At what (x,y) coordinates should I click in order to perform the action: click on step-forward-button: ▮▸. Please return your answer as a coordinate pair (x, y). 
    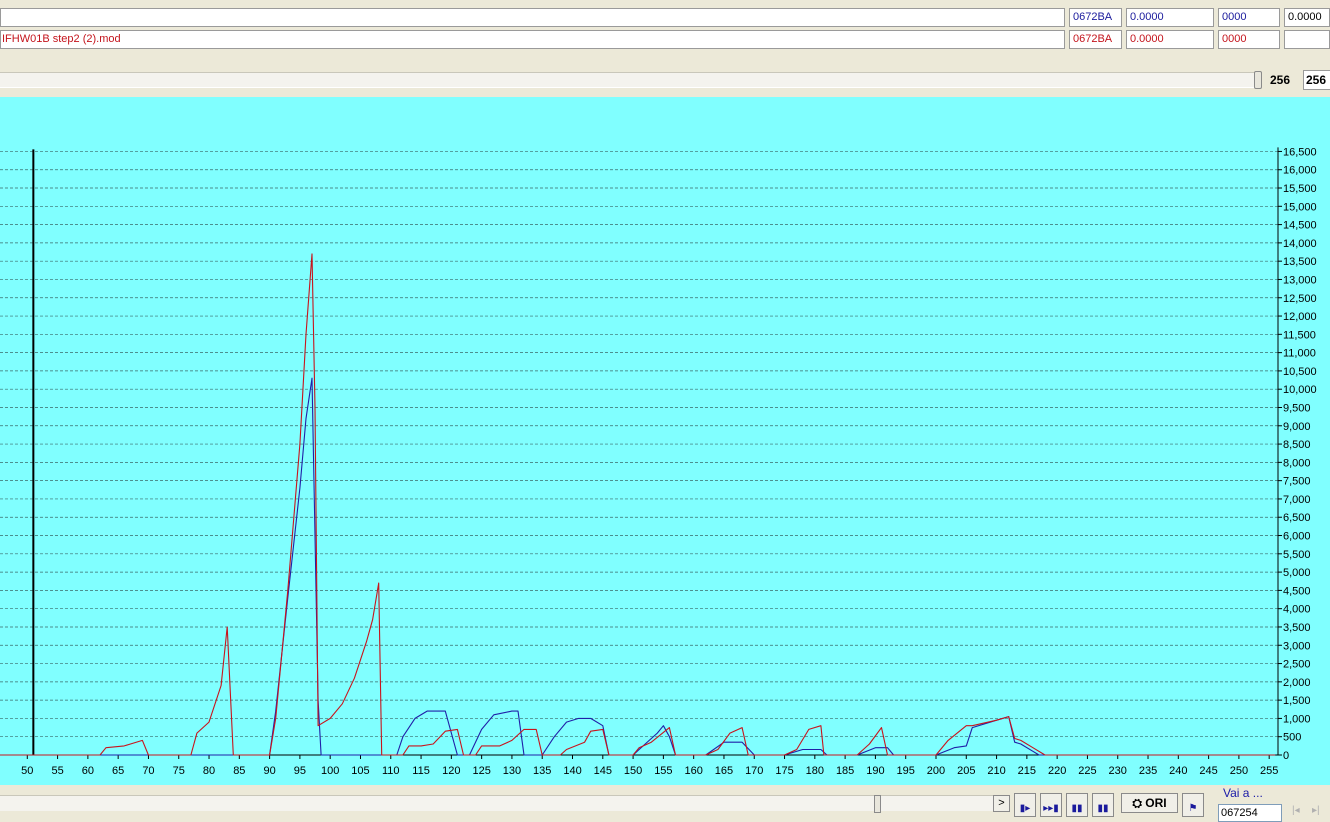
    Looking at the image, I should click on (1025, 805).